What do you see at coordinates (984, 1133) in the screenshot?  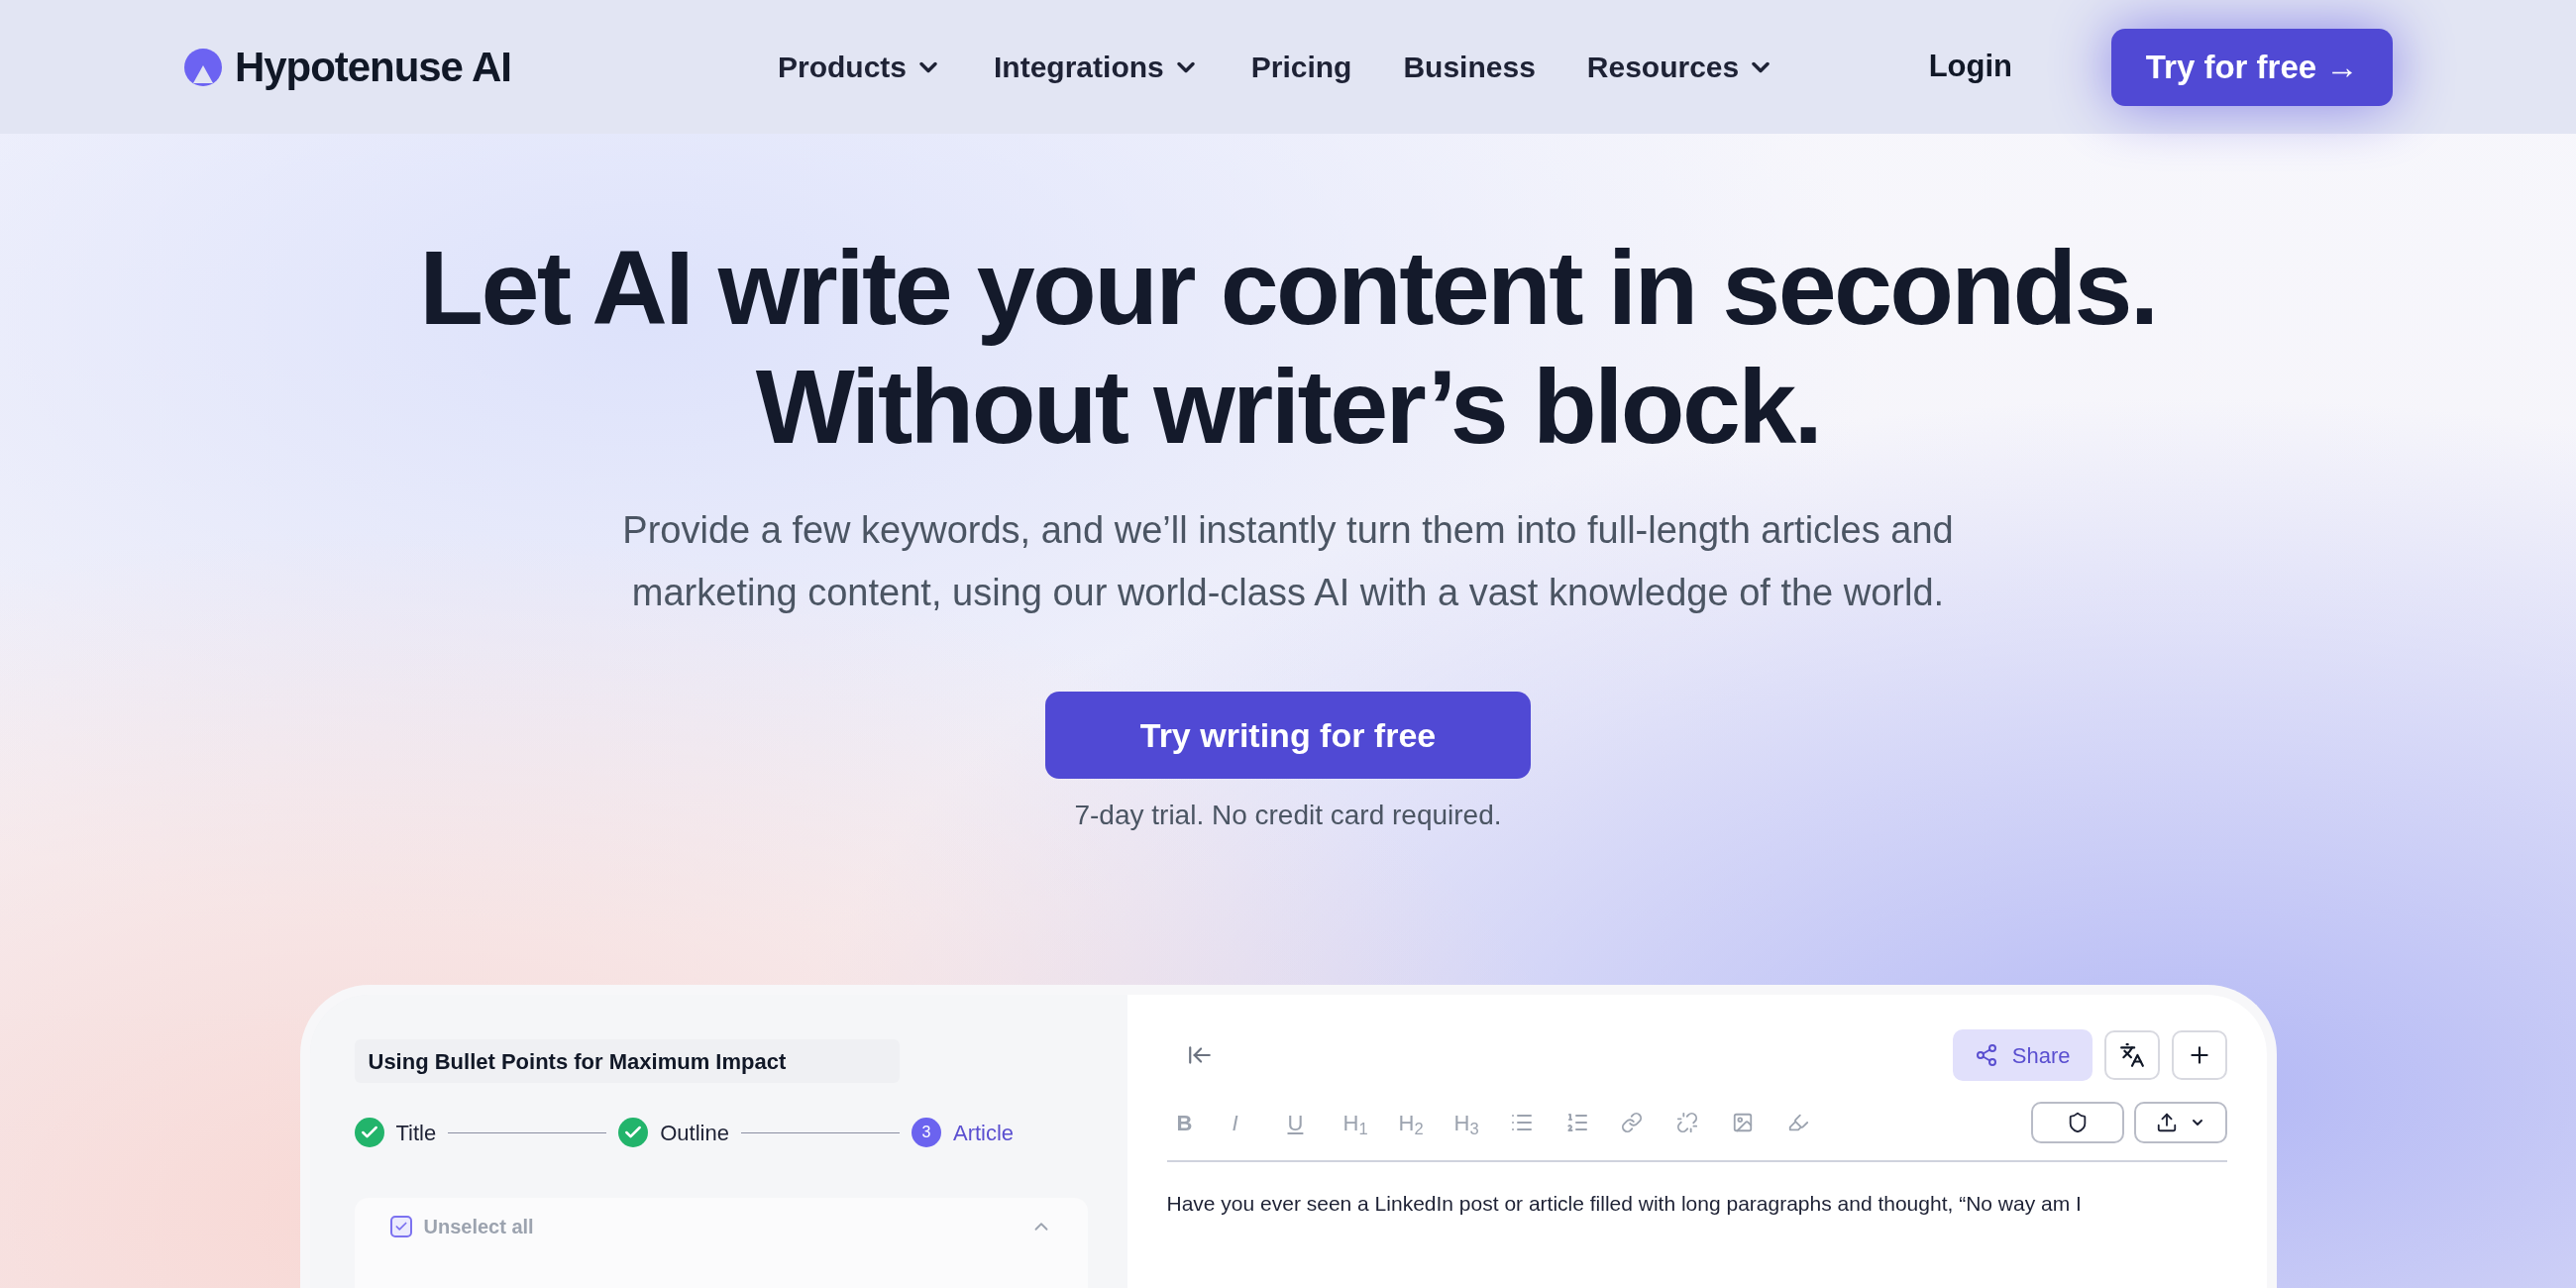 I see `step-label: Article` at bounding box center [984, 1133].